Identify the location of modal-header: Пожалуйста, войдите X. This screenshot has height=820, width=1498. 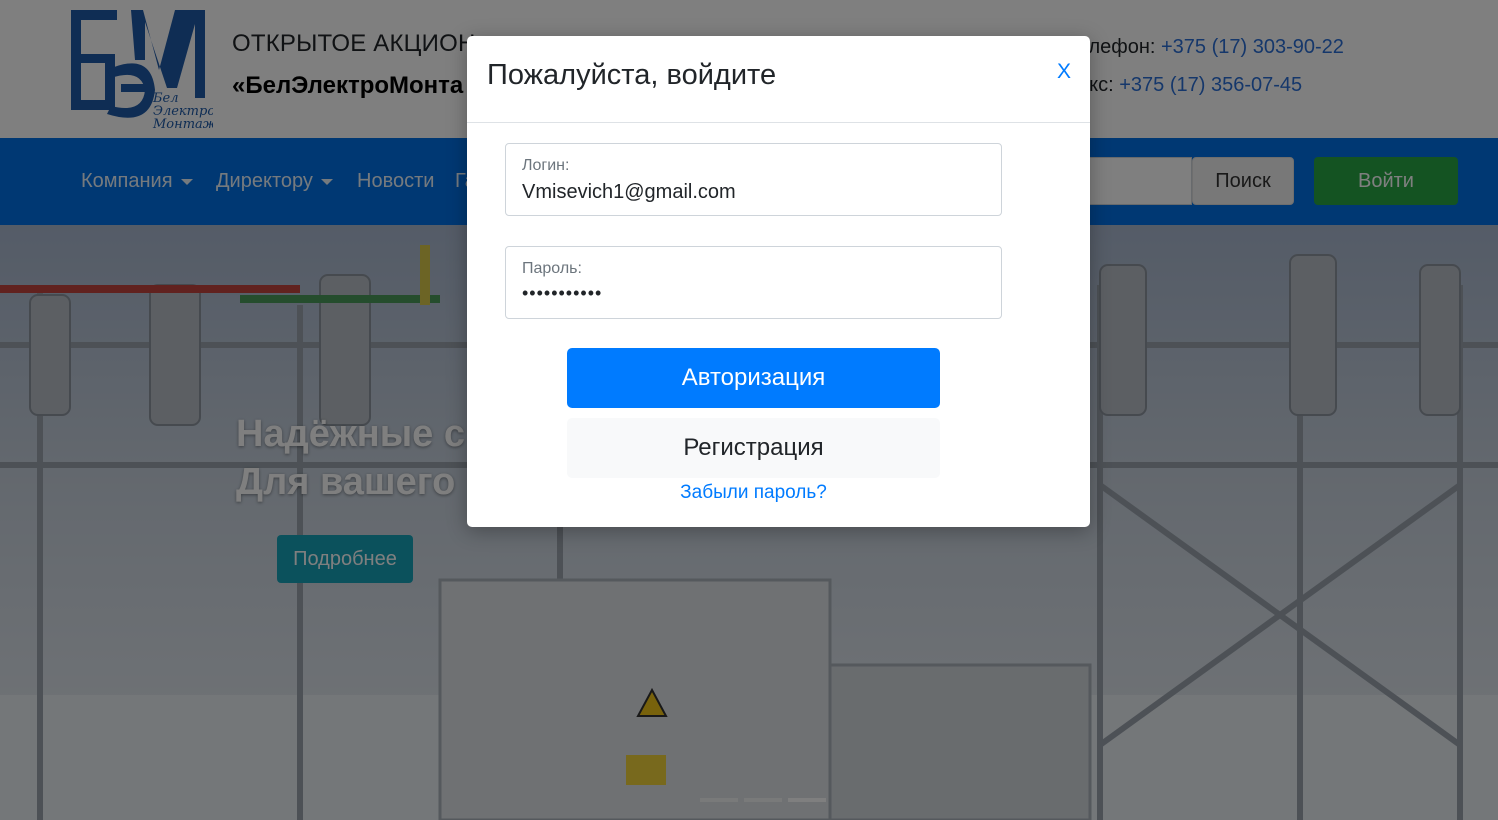
(778, 79).